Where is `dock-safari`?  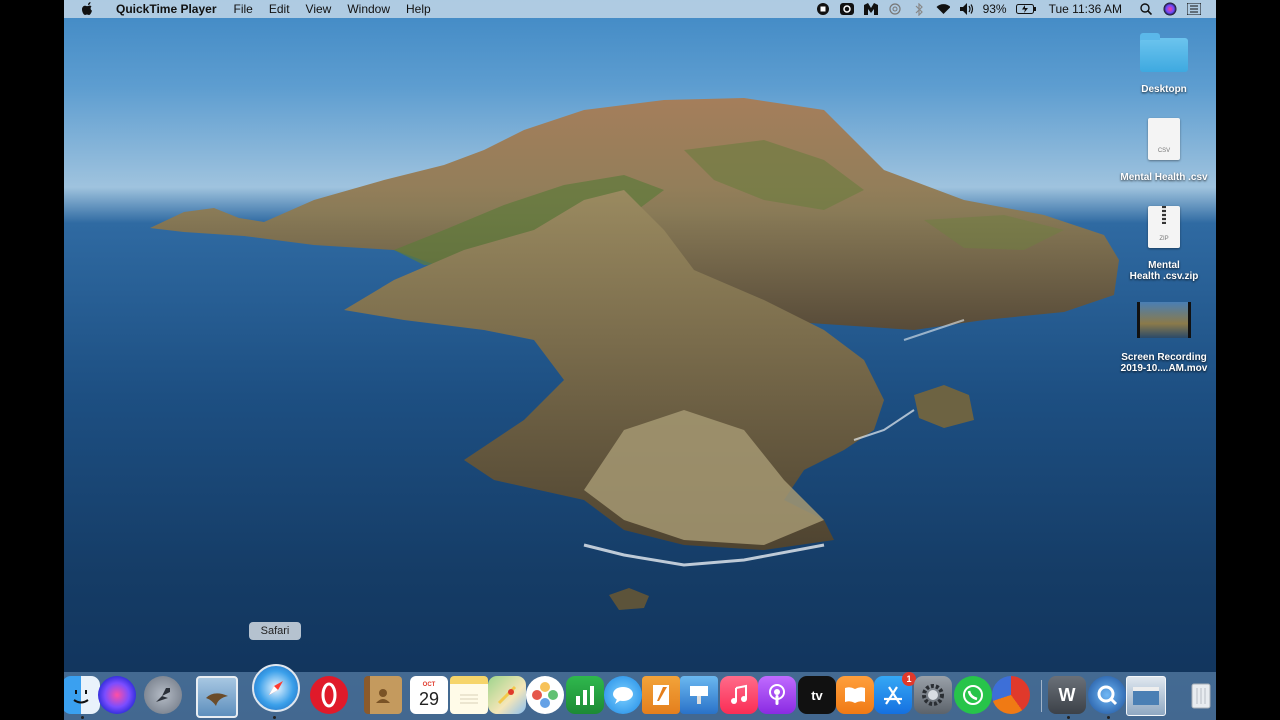 dock-safari is located at coordinates (276, 688).